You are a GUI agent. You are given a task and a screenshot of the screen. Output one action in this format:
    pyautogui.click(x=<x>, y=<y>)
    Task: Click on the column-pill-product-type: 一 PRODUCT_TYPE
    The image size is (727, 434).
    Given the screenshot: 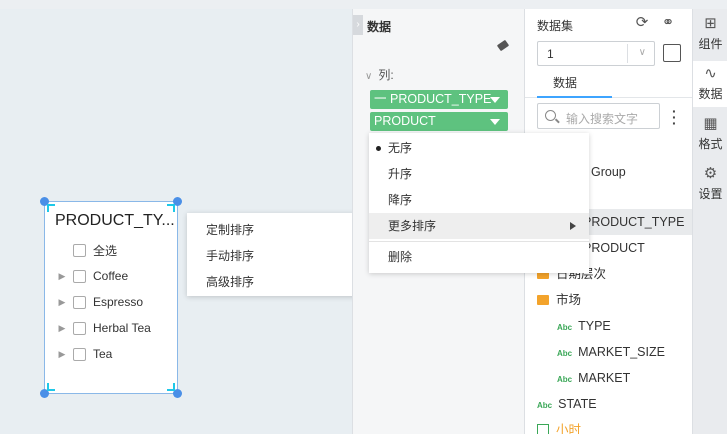 What is the action you would take?
    pyautogui.click(x=439, y=99)
    